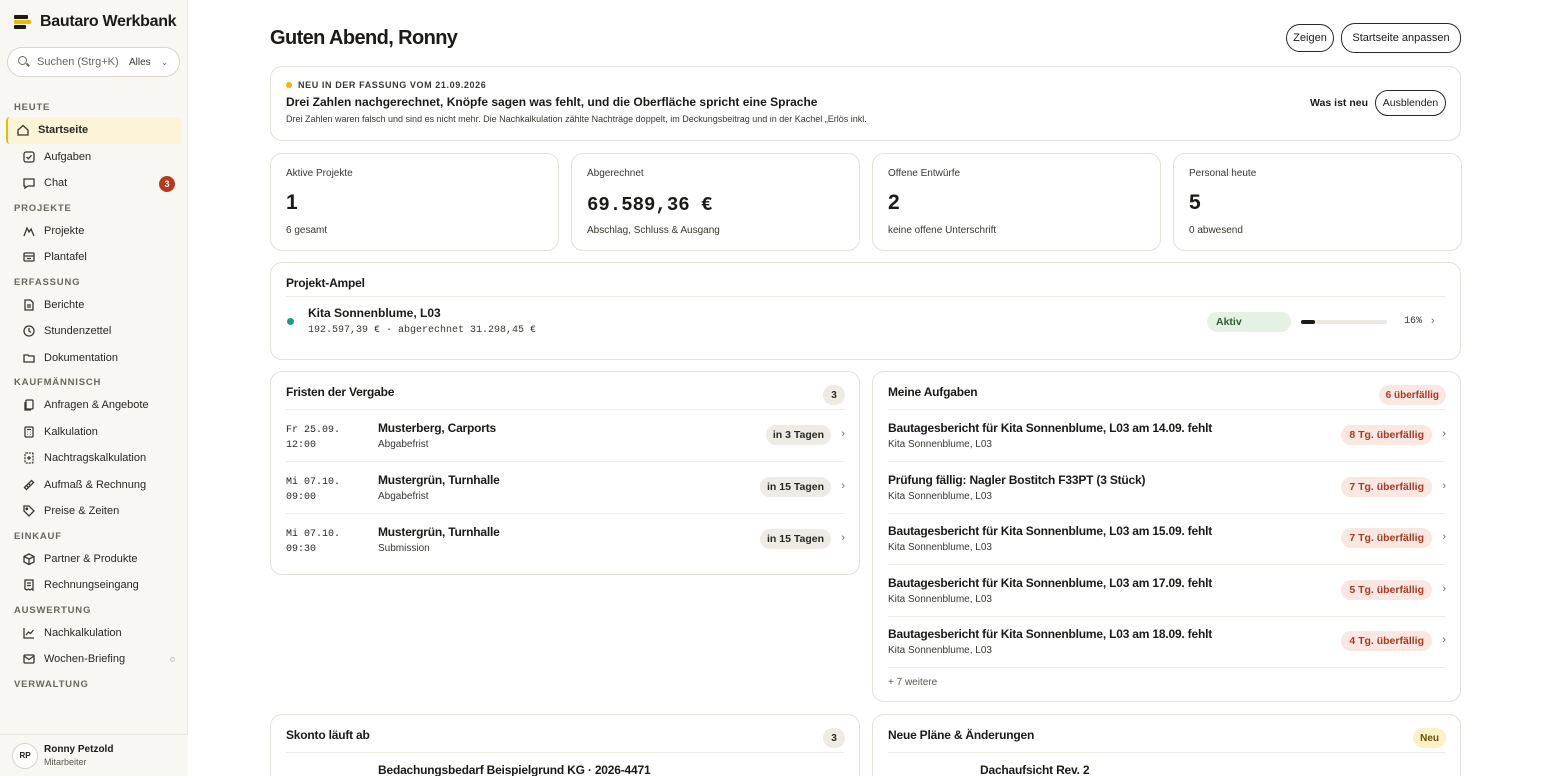 The width and height of the screenshot is (1544, 776). What do you see at coordinates (29, 305) in the screenshot?
I see `document-icon` at bounding box center [29, 305].